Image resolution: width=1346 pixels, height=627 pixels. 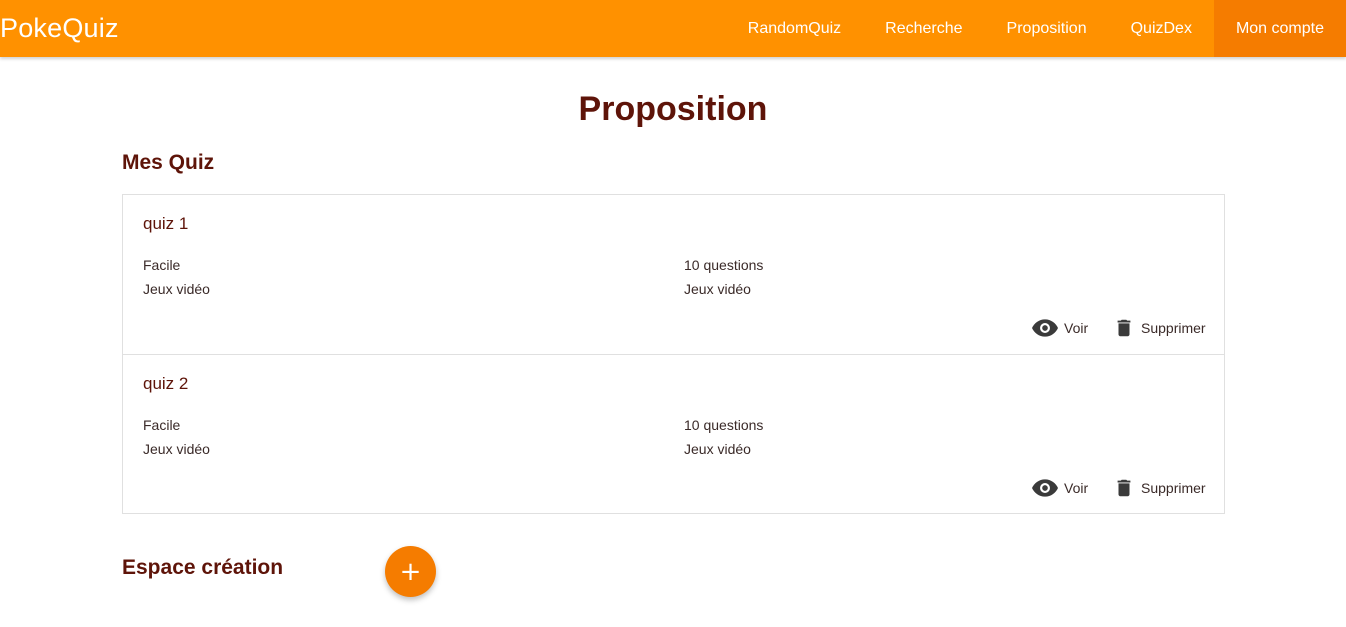 I want to click on plus-icon: +, so click(x=410, y=571).